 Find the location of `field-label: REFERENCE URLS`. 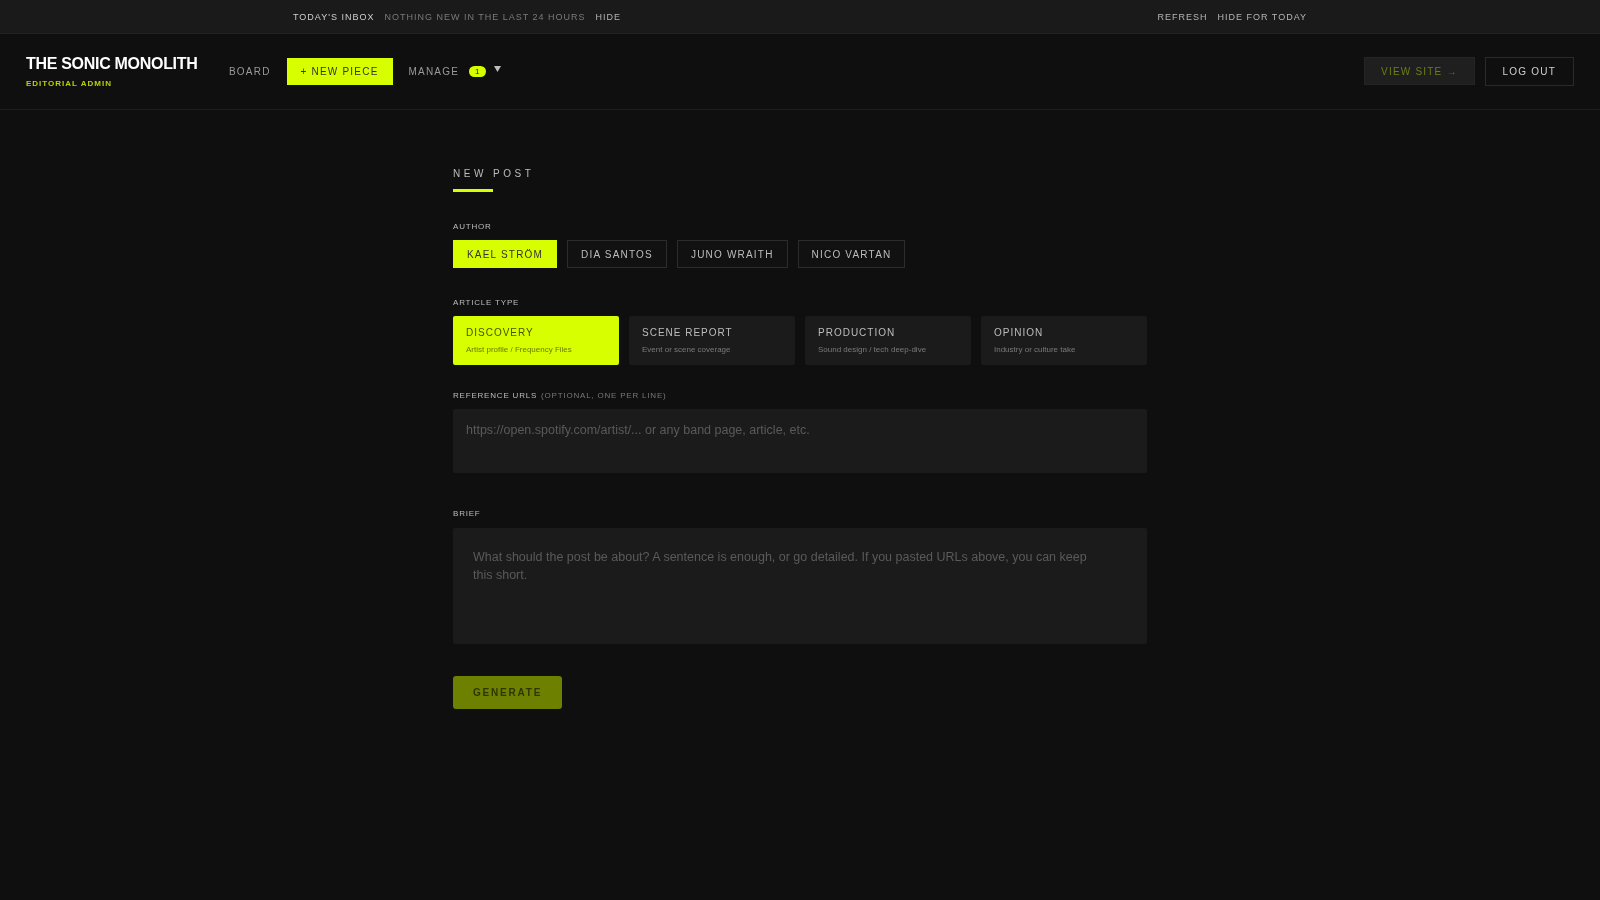

field-label: REFERENCE URLS is located at coordinates (495, 395).